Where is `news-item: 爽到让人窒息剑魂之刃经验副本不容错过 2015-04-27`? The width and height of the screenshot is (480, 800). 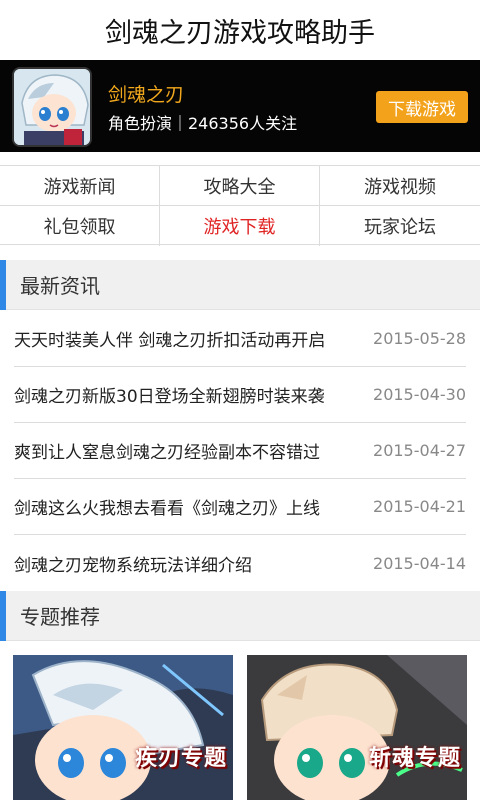
news-item: 爽到让人窒息剑魂之刃经验副本不容错过 2015-04-27 is located at coordinates (240, 451).